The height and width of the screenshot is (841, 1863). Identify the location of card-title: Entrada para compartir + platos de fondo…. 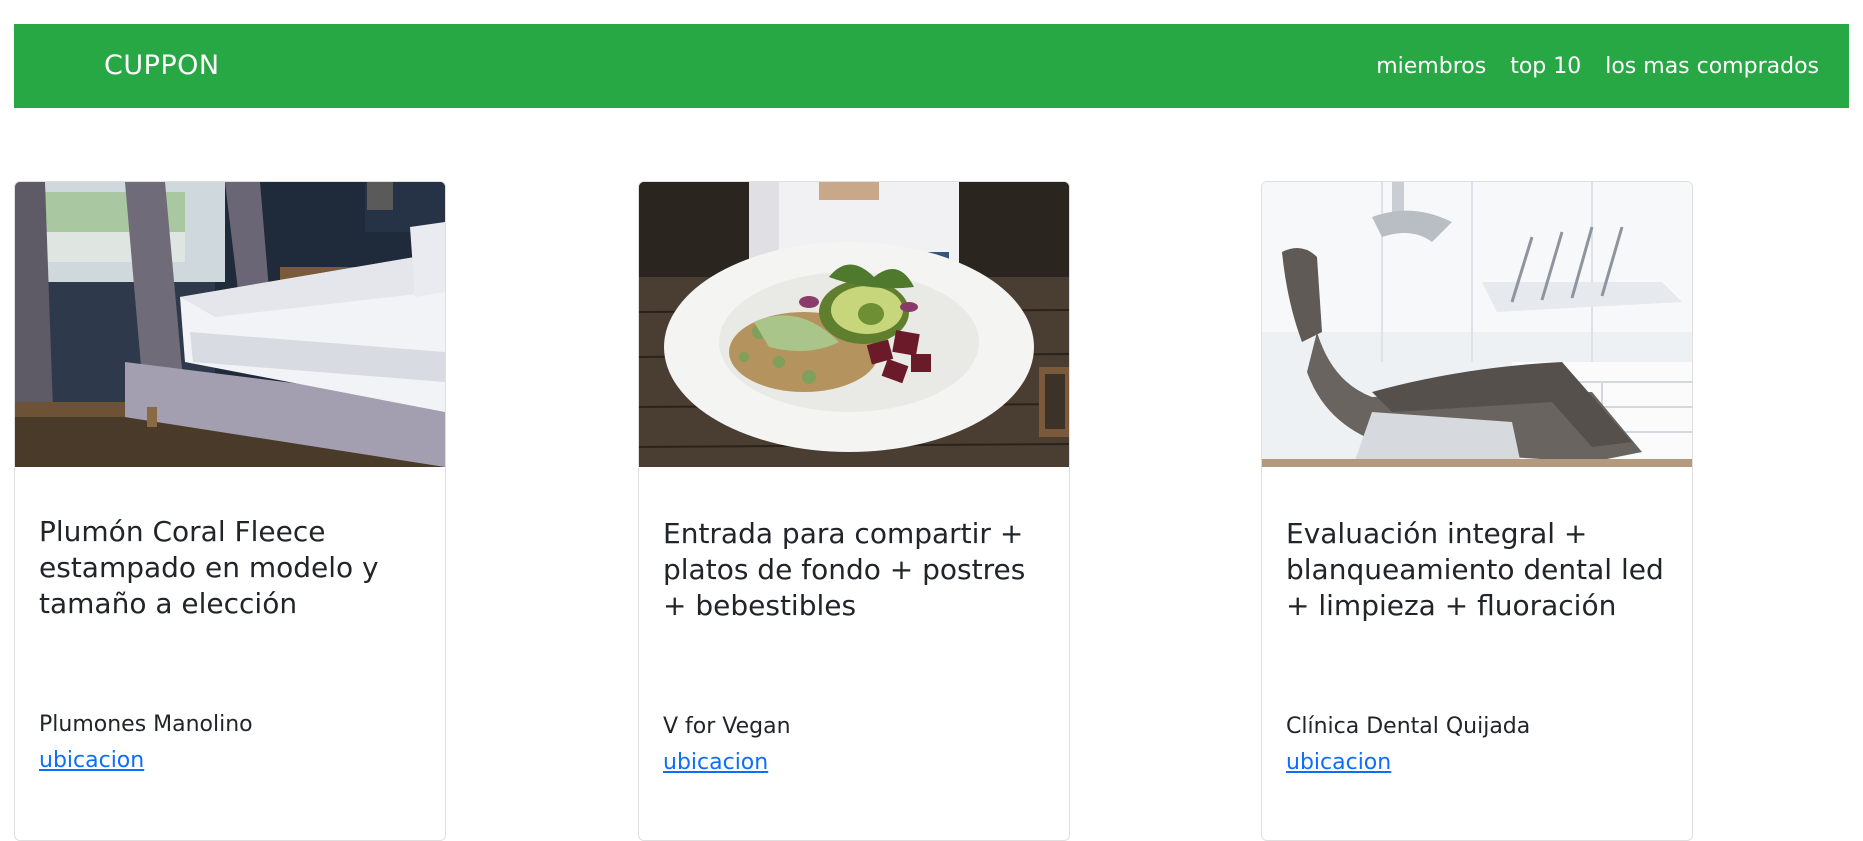
(844, 569).